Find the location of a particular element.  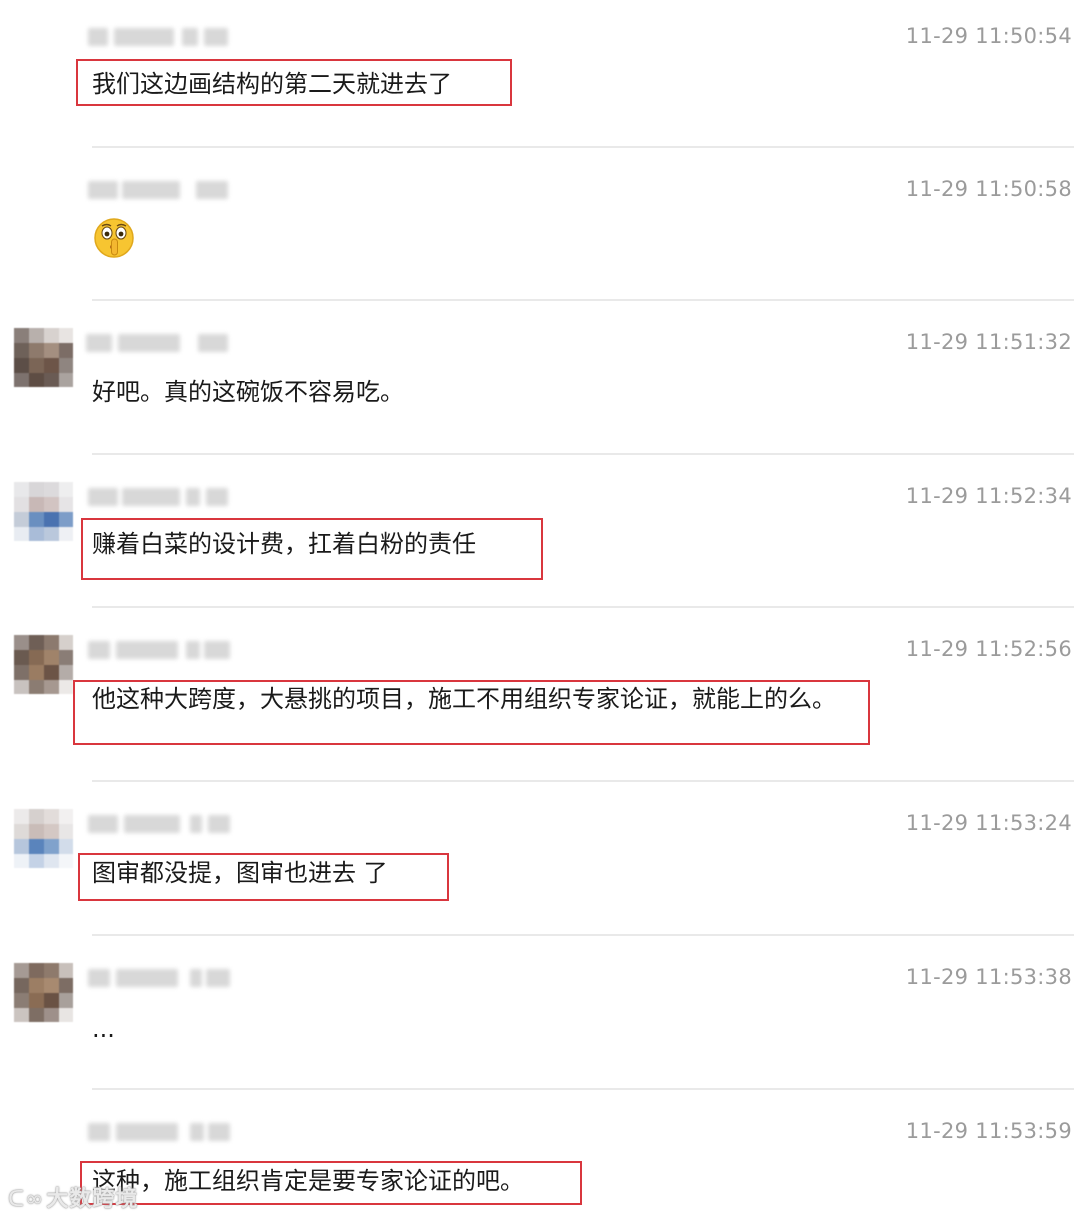

comment-item: 11-29 11:52:34 赚着白菜的设计费，扛着白粉的责任 is located at coordinates (540, 536).